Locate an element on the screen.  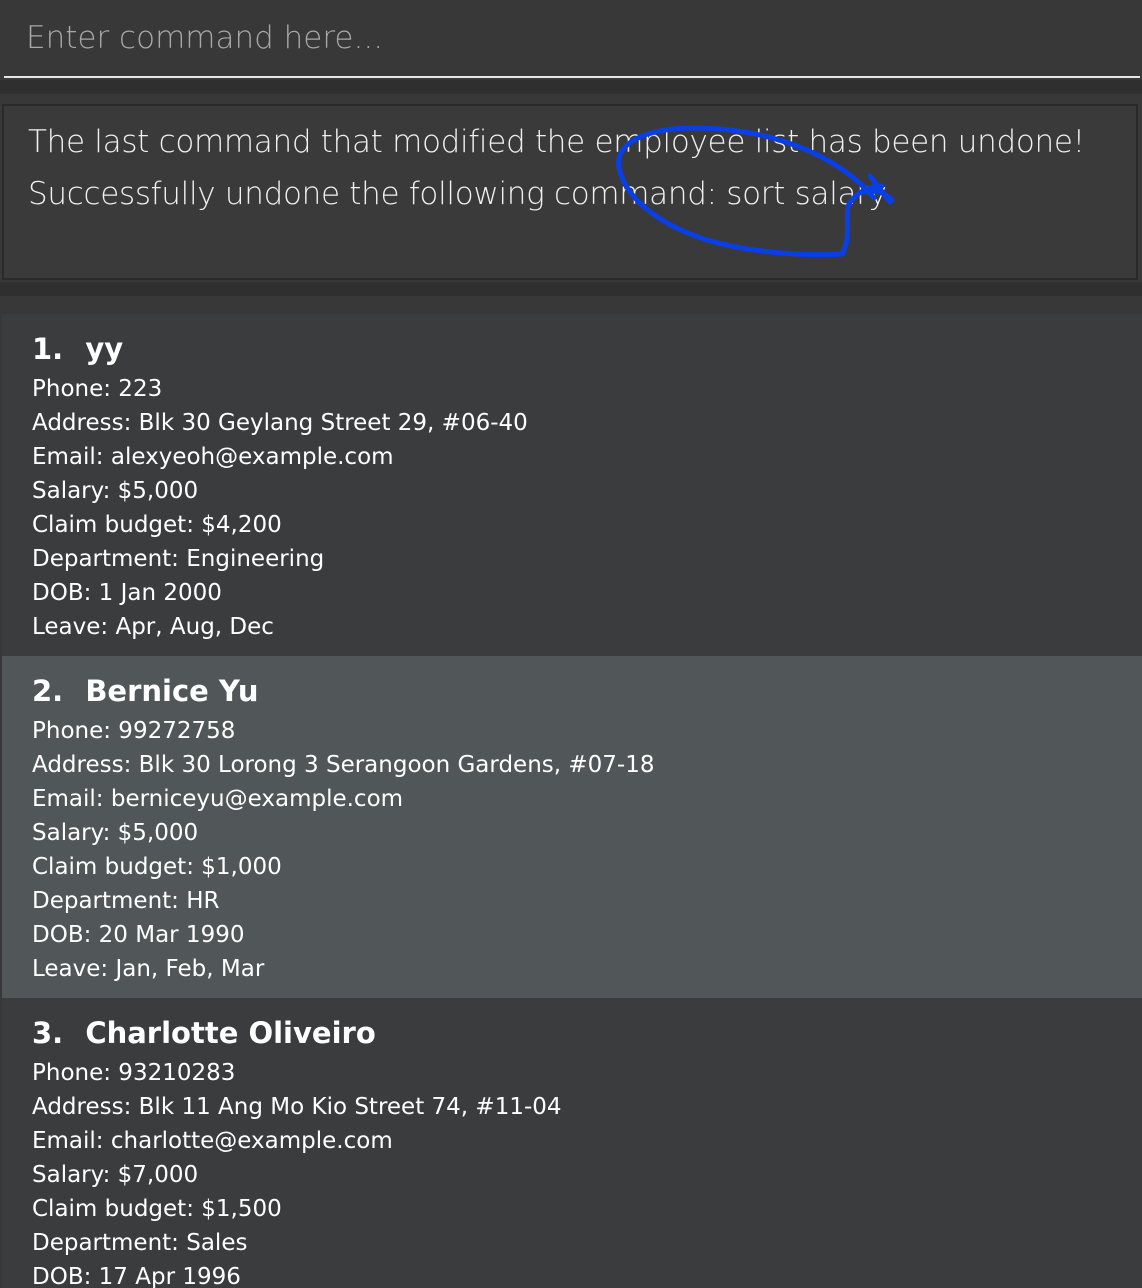
command-box is located at coordinates (572, 39).